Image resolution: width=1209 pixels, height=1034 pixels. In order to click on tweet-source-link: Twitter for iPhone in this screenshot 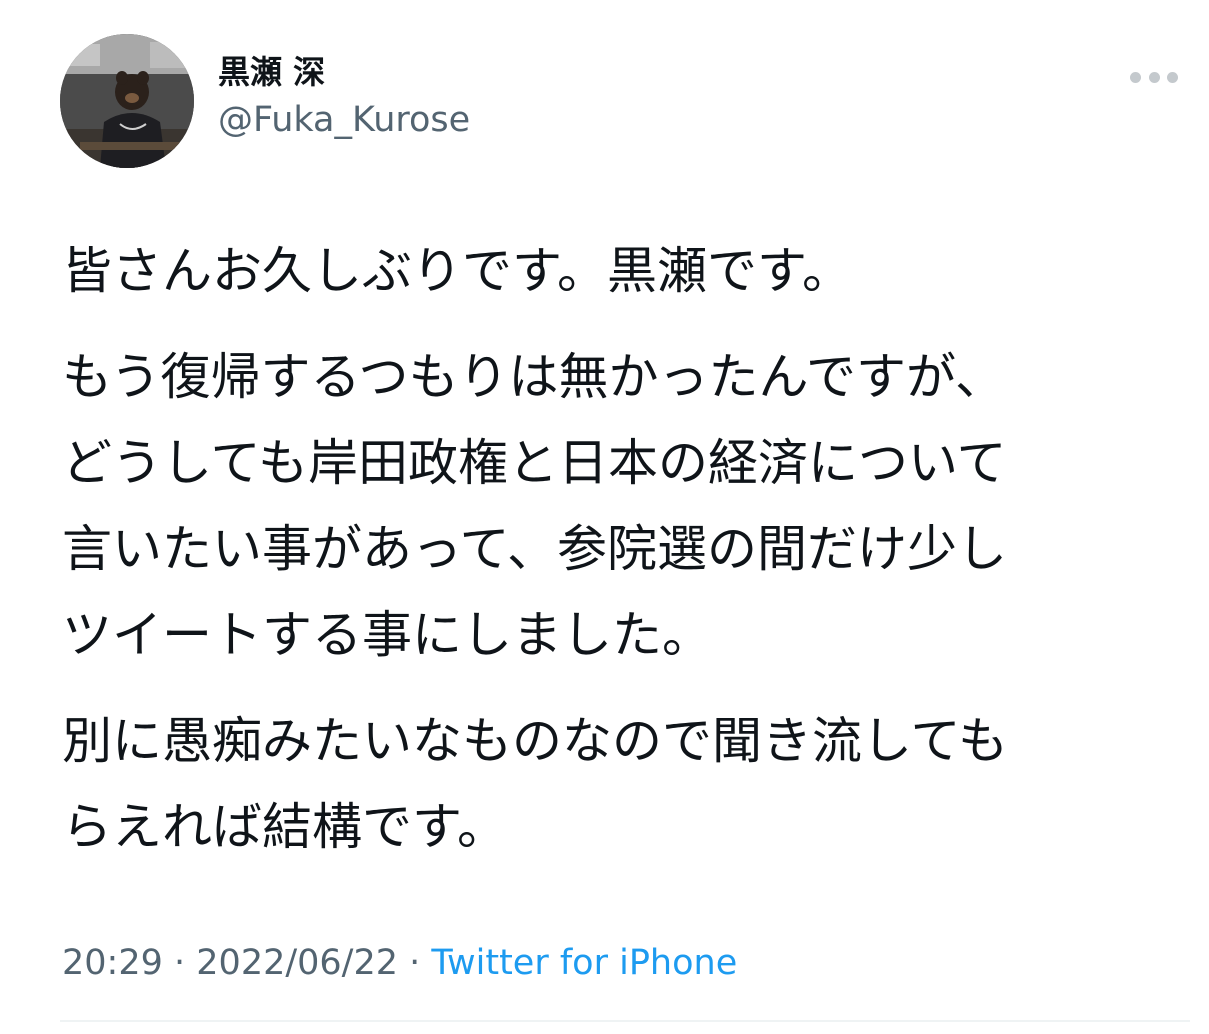, I will do `click(584, 963)`.